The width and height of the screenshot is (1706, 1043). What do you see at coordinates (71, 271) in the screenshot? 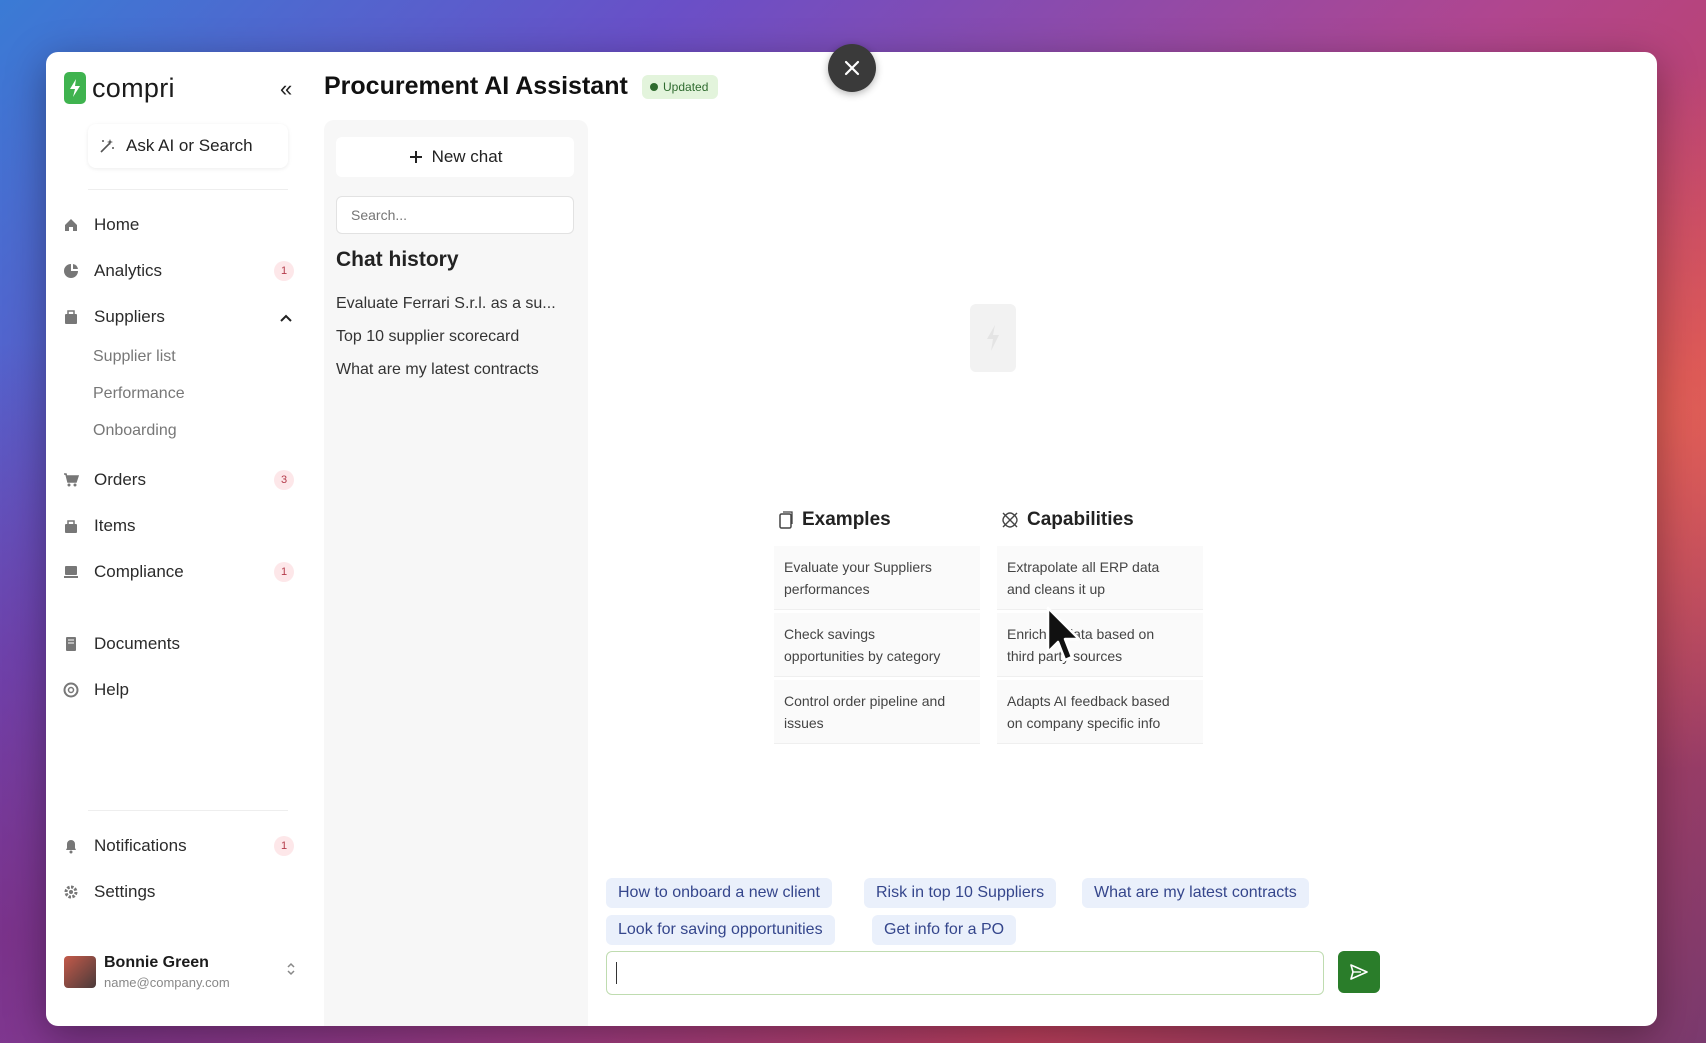
I see `analytics-icon` at bounding box center [71, 271].